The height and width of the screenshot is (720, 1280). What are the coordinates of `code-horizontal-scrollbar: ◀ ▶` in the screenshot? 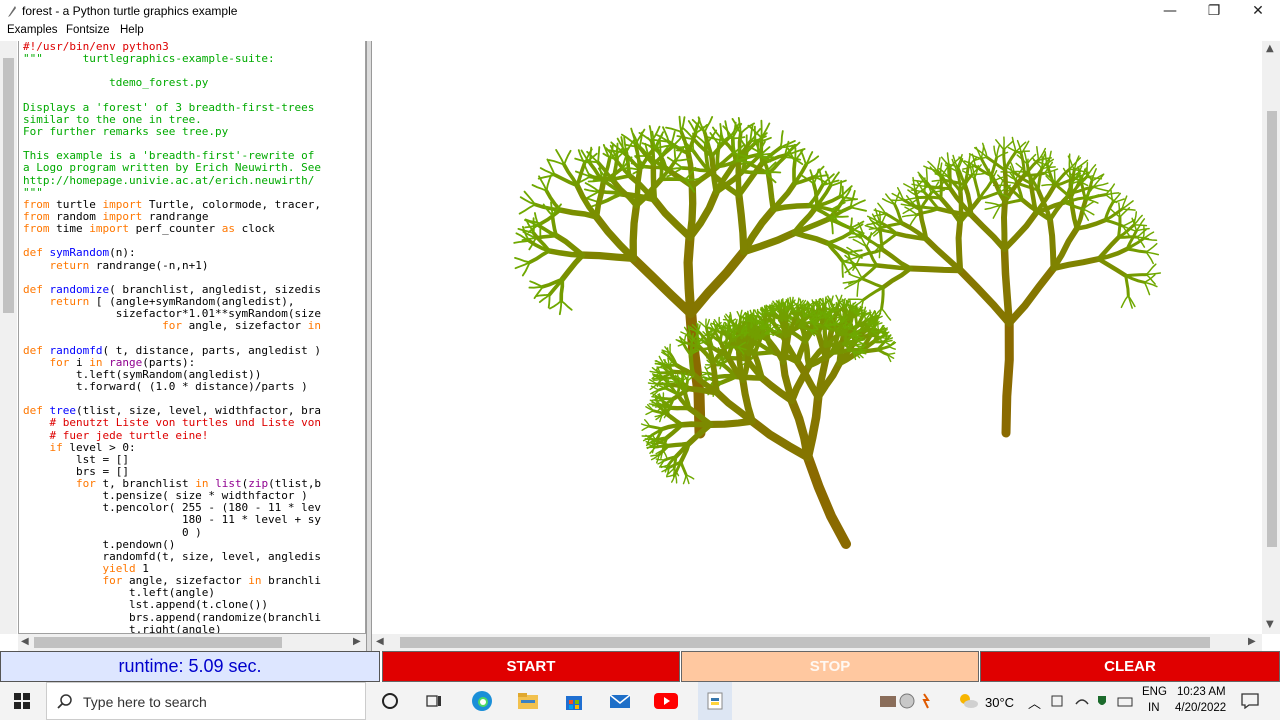 It's located at (192, 642).